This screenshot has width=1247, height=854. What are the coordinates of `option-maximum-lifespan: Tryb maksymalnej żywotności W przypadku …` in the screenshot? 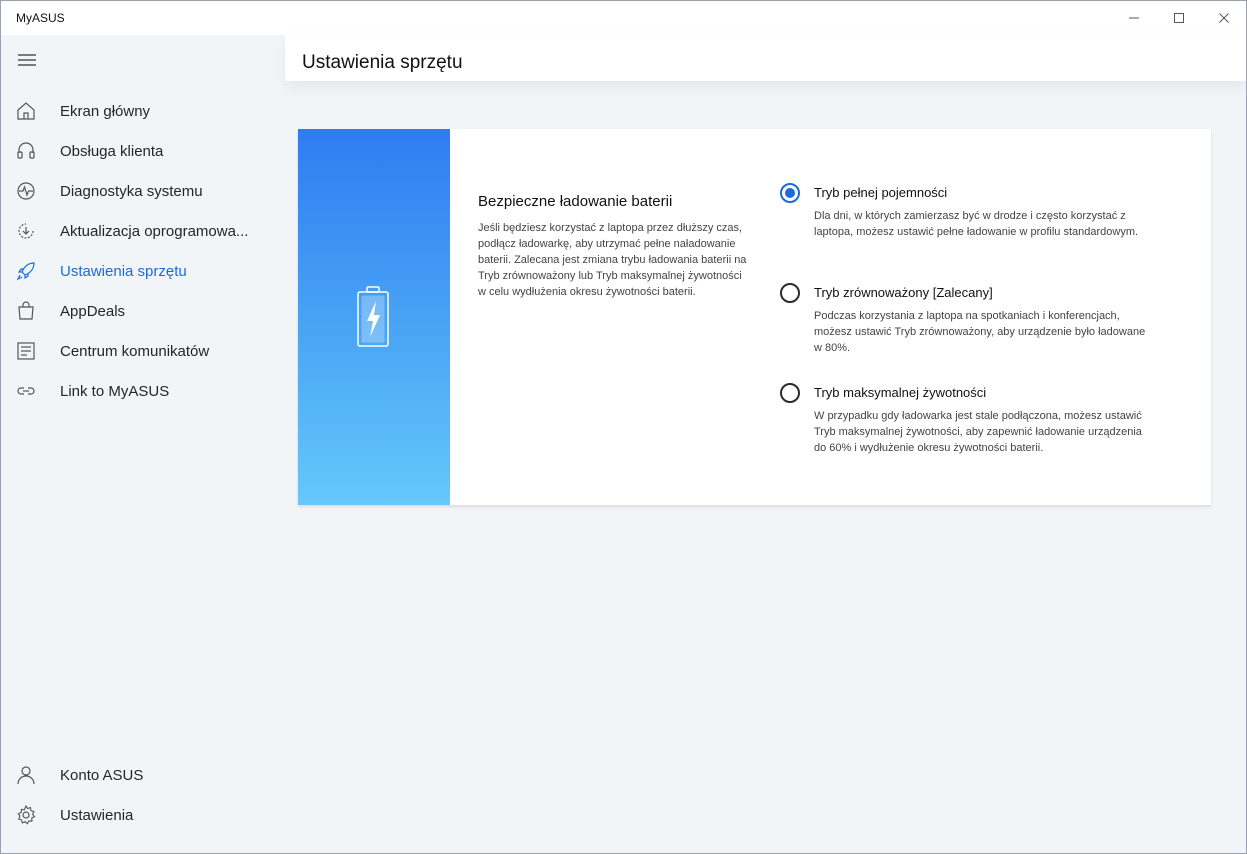 It's located at (970, 423).